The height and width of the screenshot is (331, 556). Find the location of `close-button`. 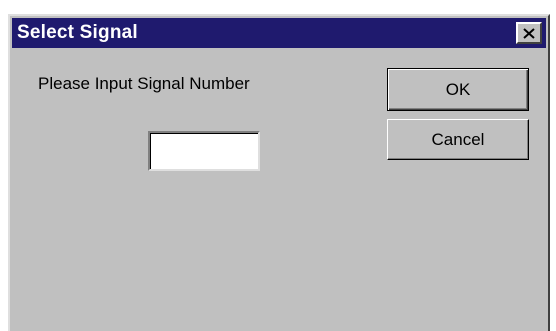

close-button is located at coordinates (529, 33).